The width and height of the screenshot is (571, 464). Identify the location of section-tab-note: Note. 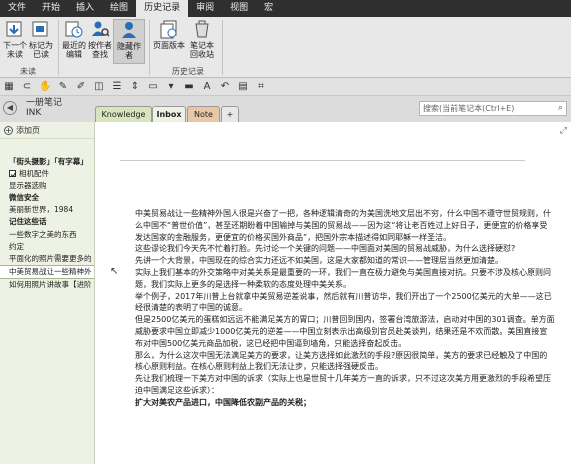
(203, 114).